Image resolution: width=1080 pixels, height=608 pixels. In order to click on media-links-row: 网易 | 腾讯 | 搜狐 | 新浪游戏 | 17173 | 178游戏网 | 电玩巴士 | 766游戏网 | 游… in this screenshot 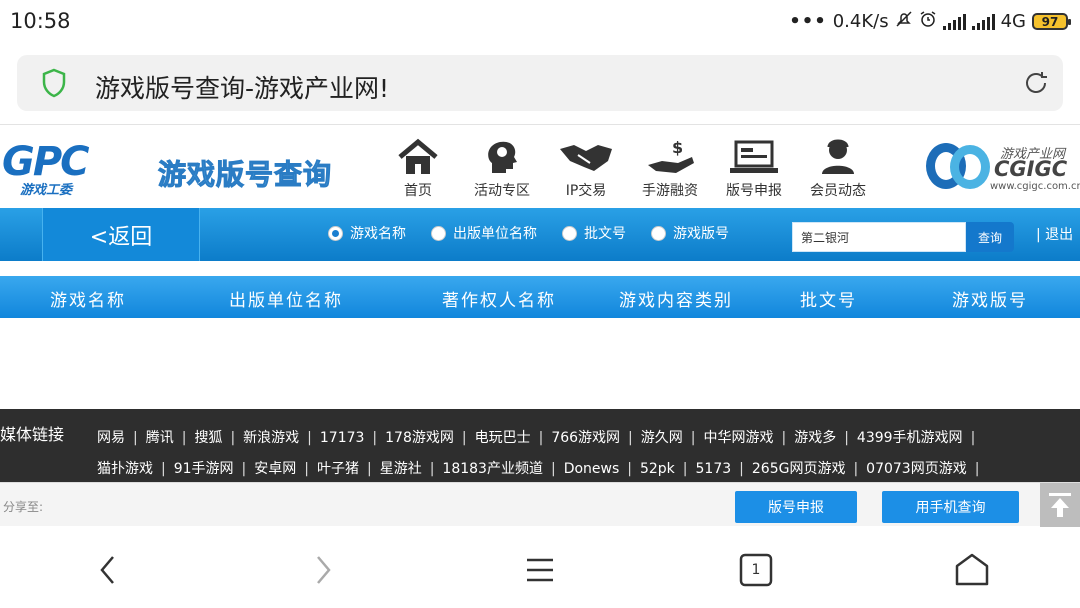, I will do `click(540, 437)`.